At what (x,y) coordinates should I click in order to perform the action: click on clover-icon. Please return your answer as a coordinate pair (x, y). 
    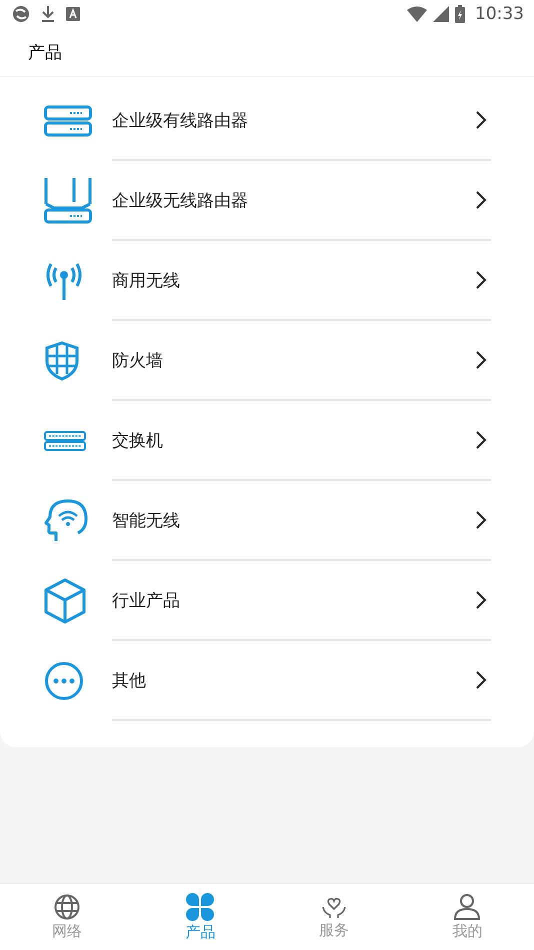
    Looking at the image, I should click on (200, 906).